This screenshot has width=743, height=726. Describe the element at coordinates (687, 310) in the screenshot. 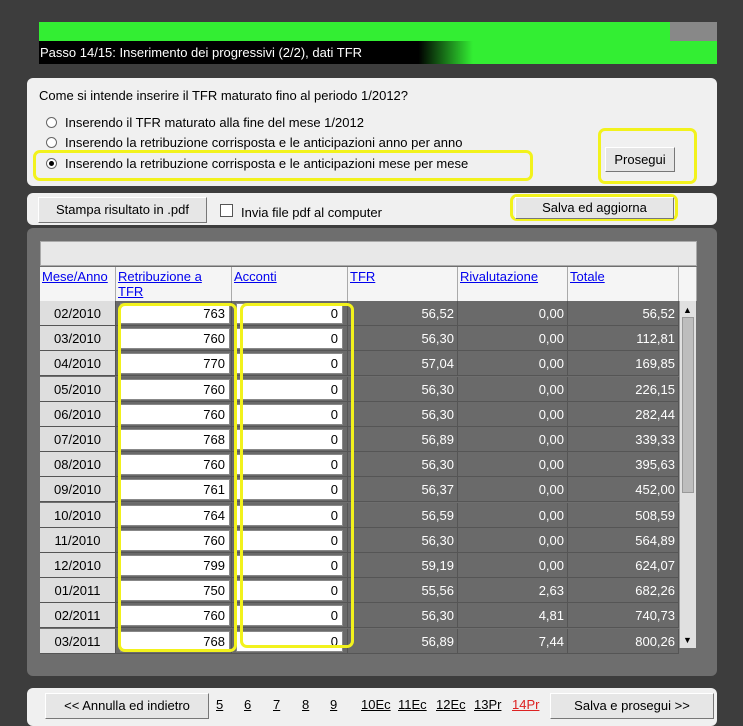

I see `scroll-up-icon: ▲` at that location.